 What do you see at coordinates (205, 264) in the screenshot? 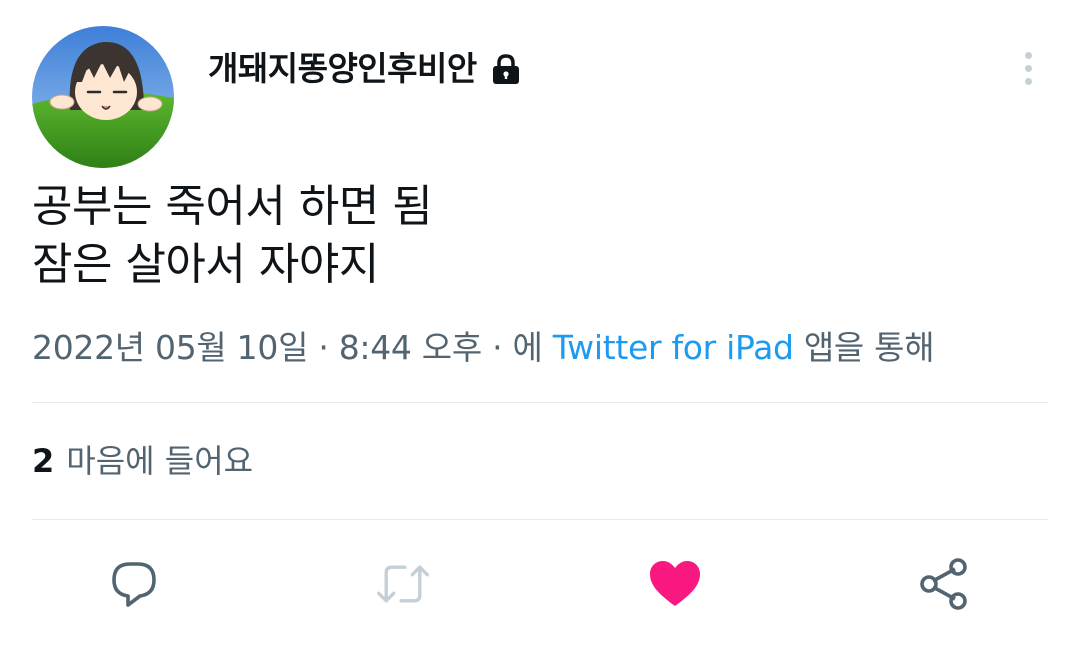
I see `tweet-text-line: 잠은 살아서 자야지` at bounding box center [205, 264].